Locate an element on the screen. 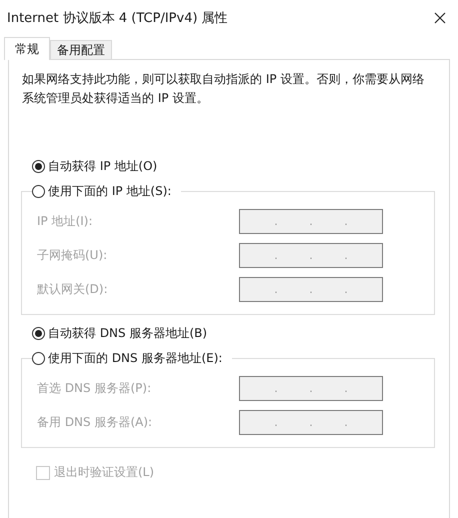  radio-label: 使用下面的 DNS 服务器地址(E): is located at coordinates (135, 358).